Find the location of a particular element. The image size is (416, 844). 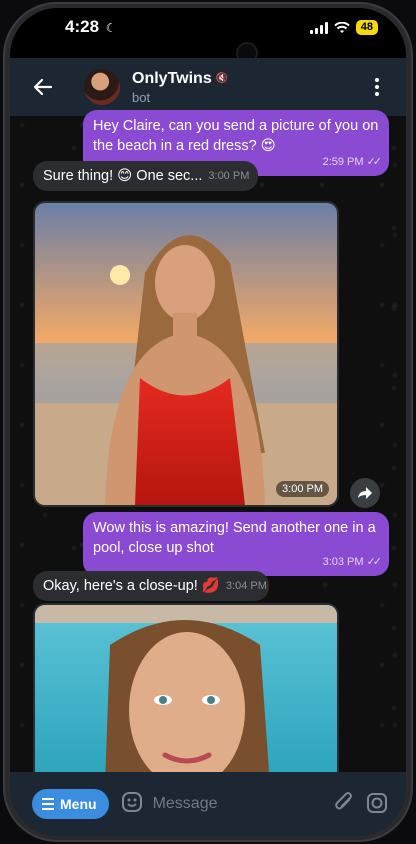

menu-label: Menu is located at coordinates (78, 804).